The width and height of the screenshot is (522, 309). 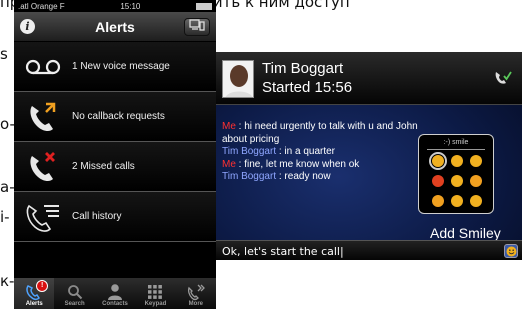 I want to click on alert-badge: !, so click(x=42, y=286).